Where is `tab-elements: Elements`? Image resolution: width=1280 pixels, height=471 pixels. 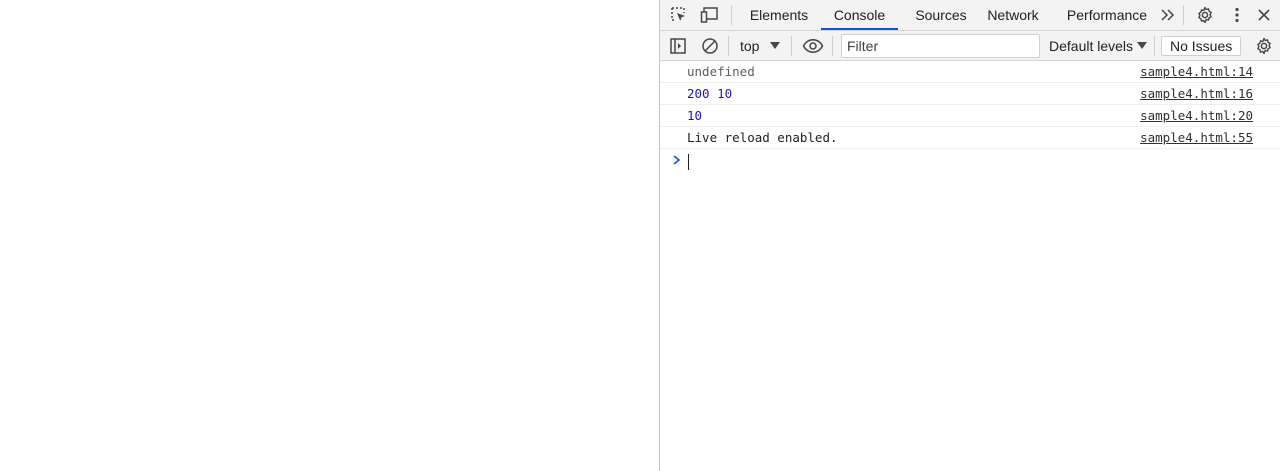
tab-elements: Elements is located at coordinates (779, 15).